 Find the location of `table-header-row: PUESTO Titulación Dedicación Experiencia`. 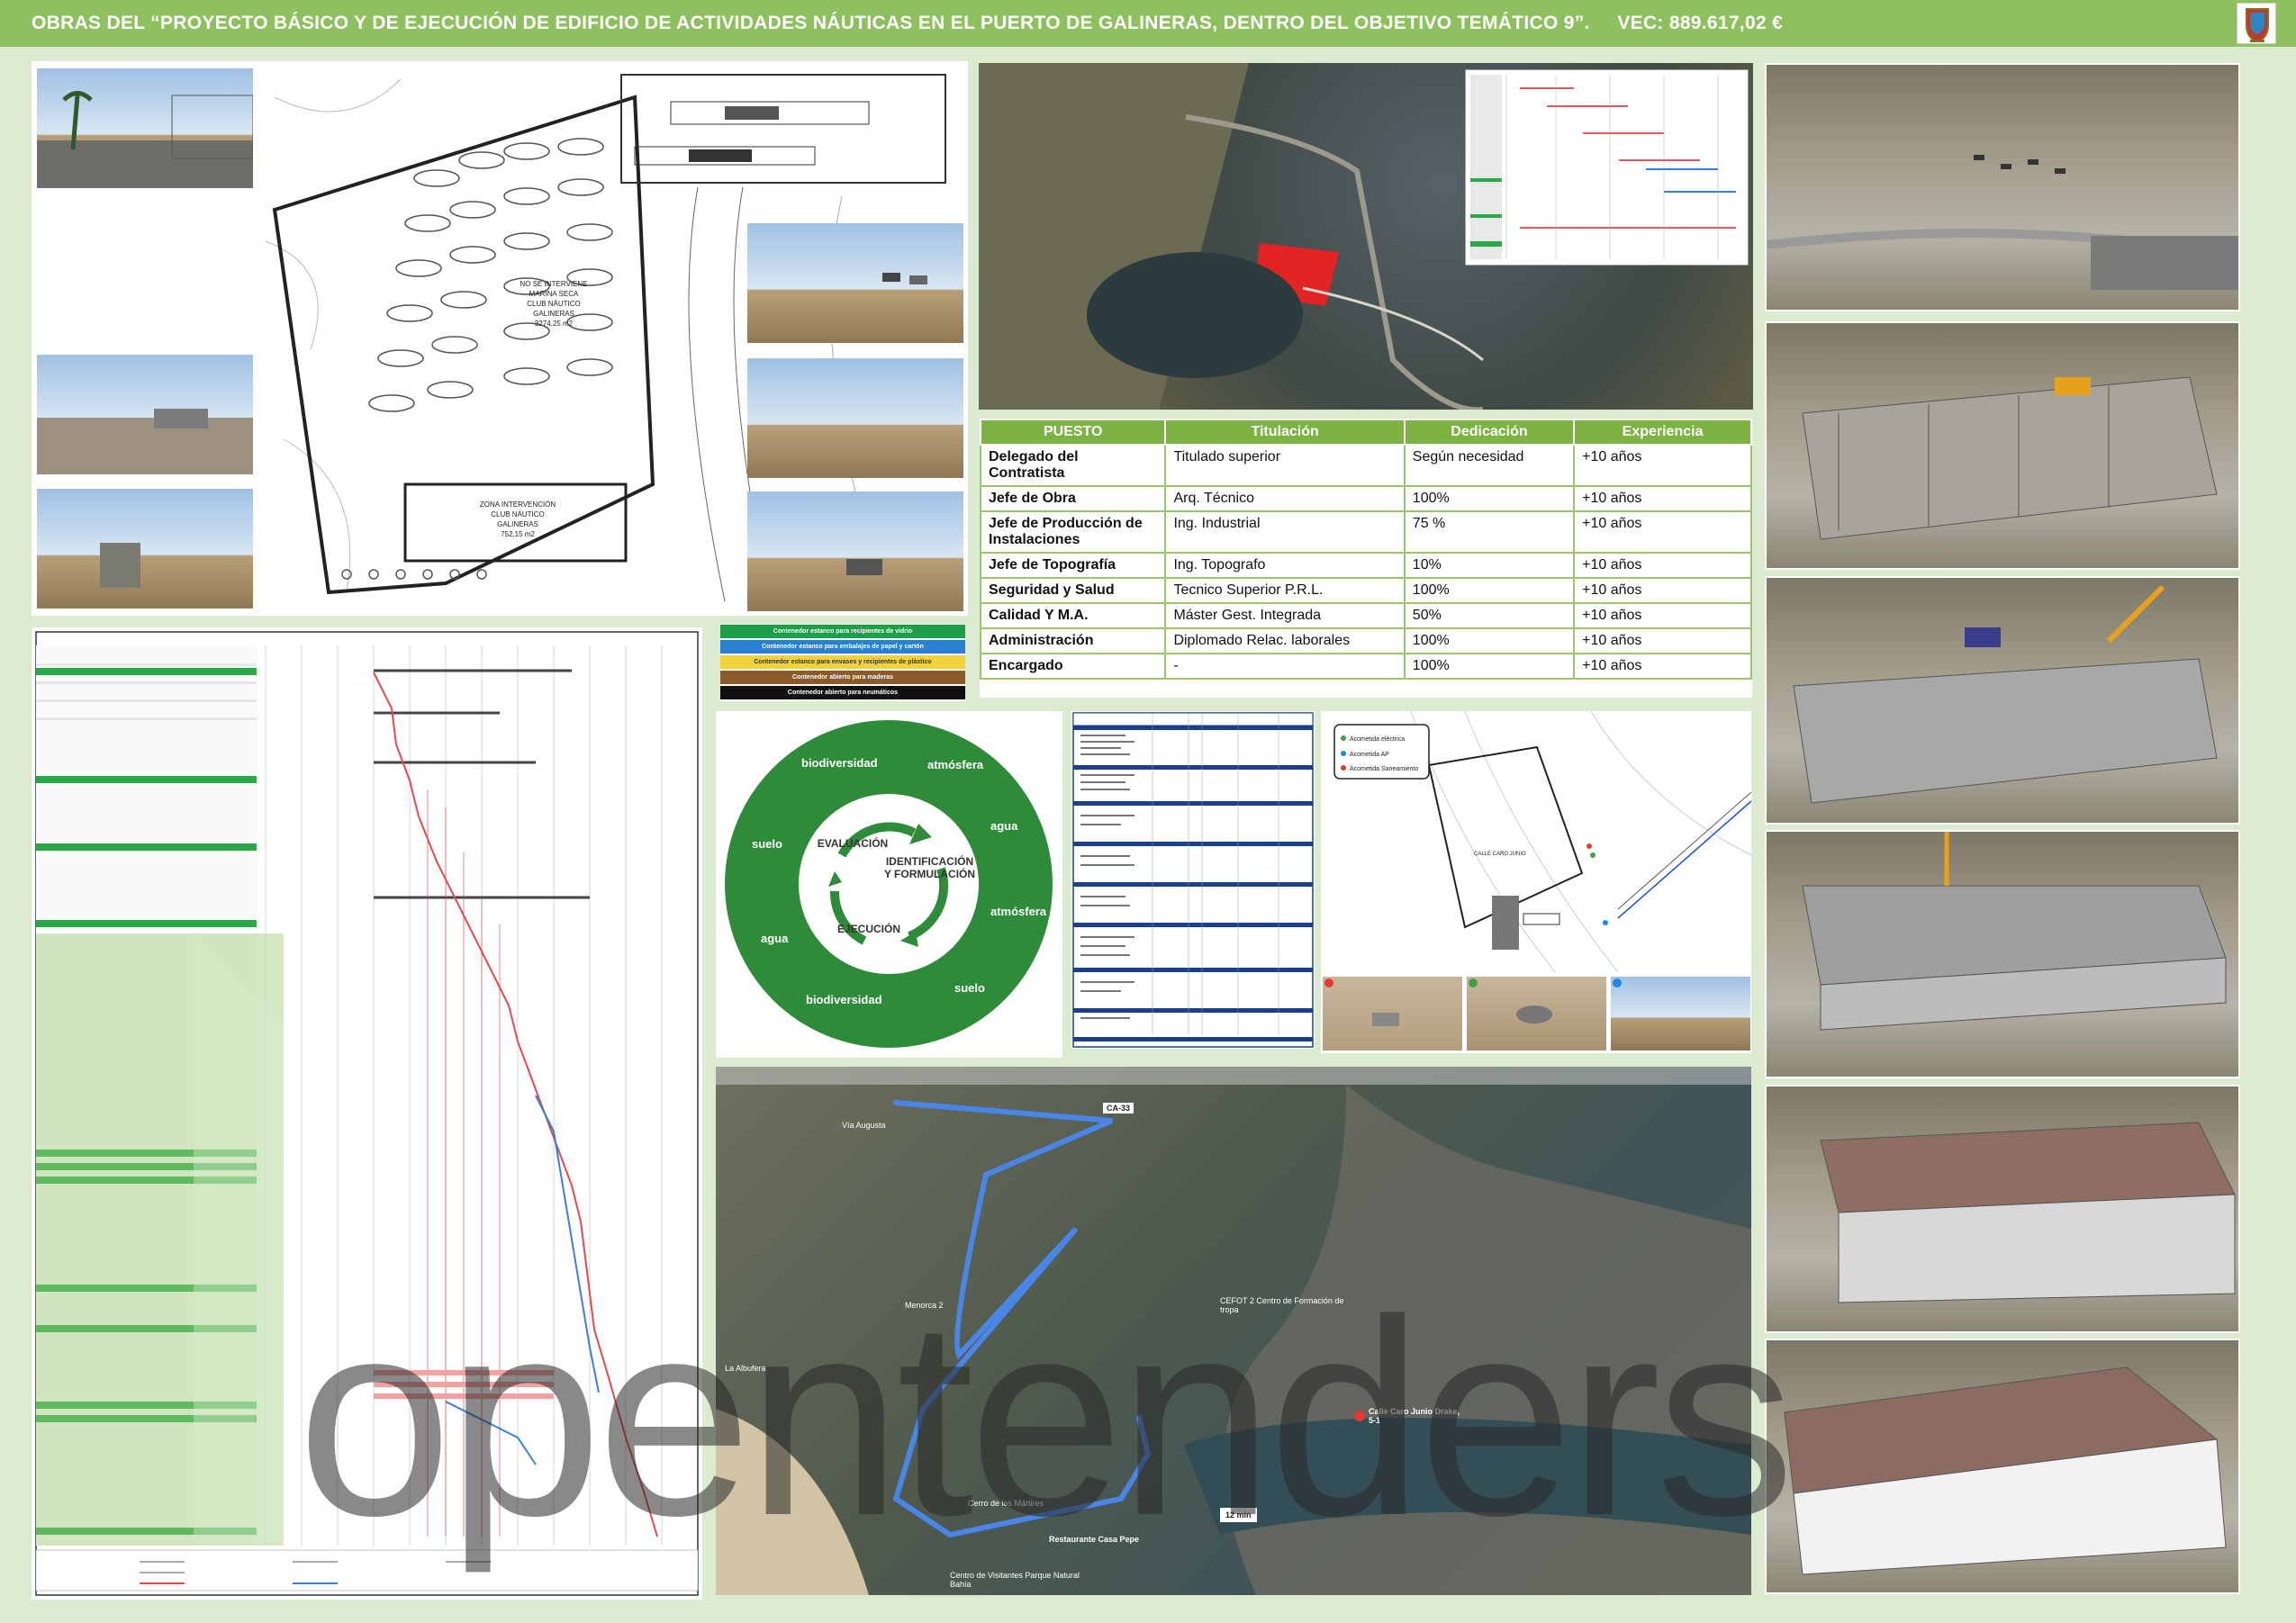

table-header-row: PUESTO Titulación Dedicación Experiencia is located at coordinates (1365, 432).